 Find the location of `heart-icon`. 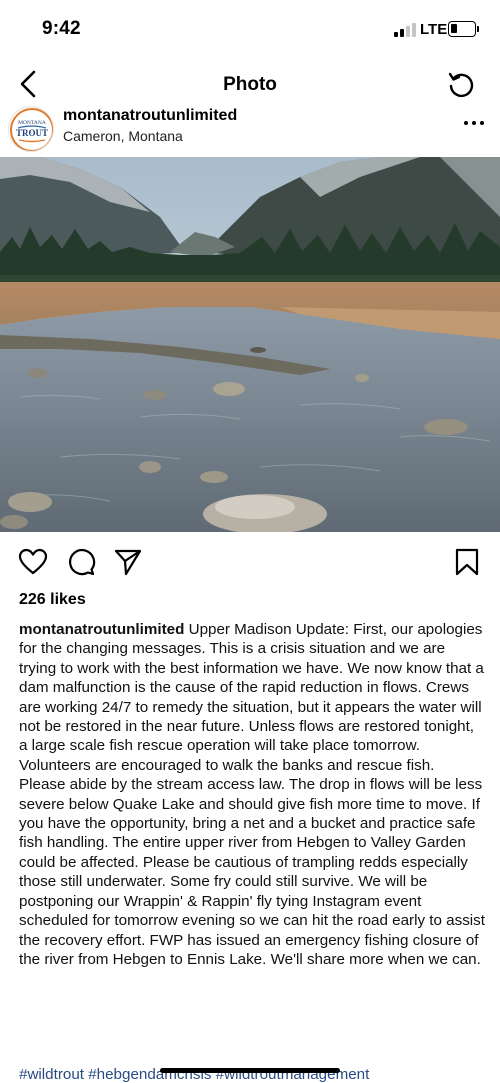

heart-icon is located at coordinates (33, 561).